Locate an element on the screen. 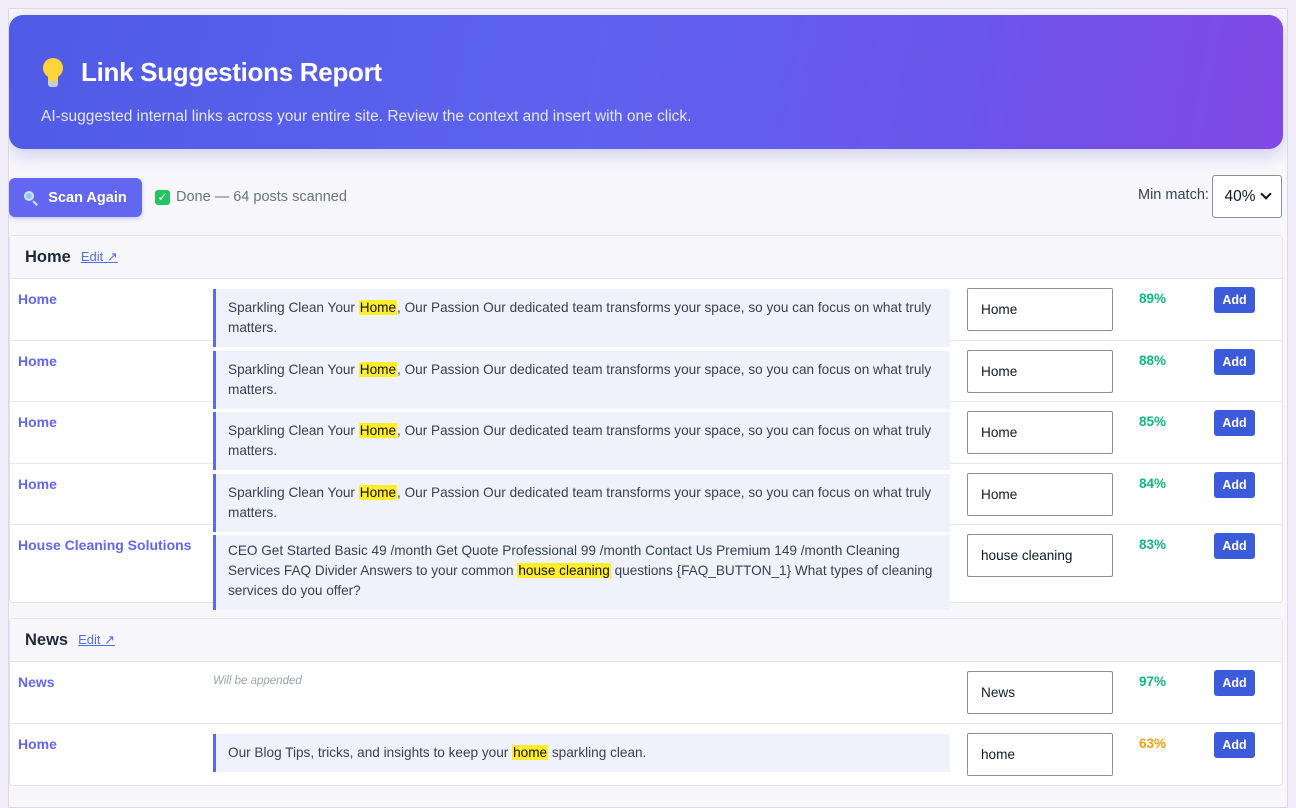  min-match-label: Min match: is located at coordinates (1173, 195).